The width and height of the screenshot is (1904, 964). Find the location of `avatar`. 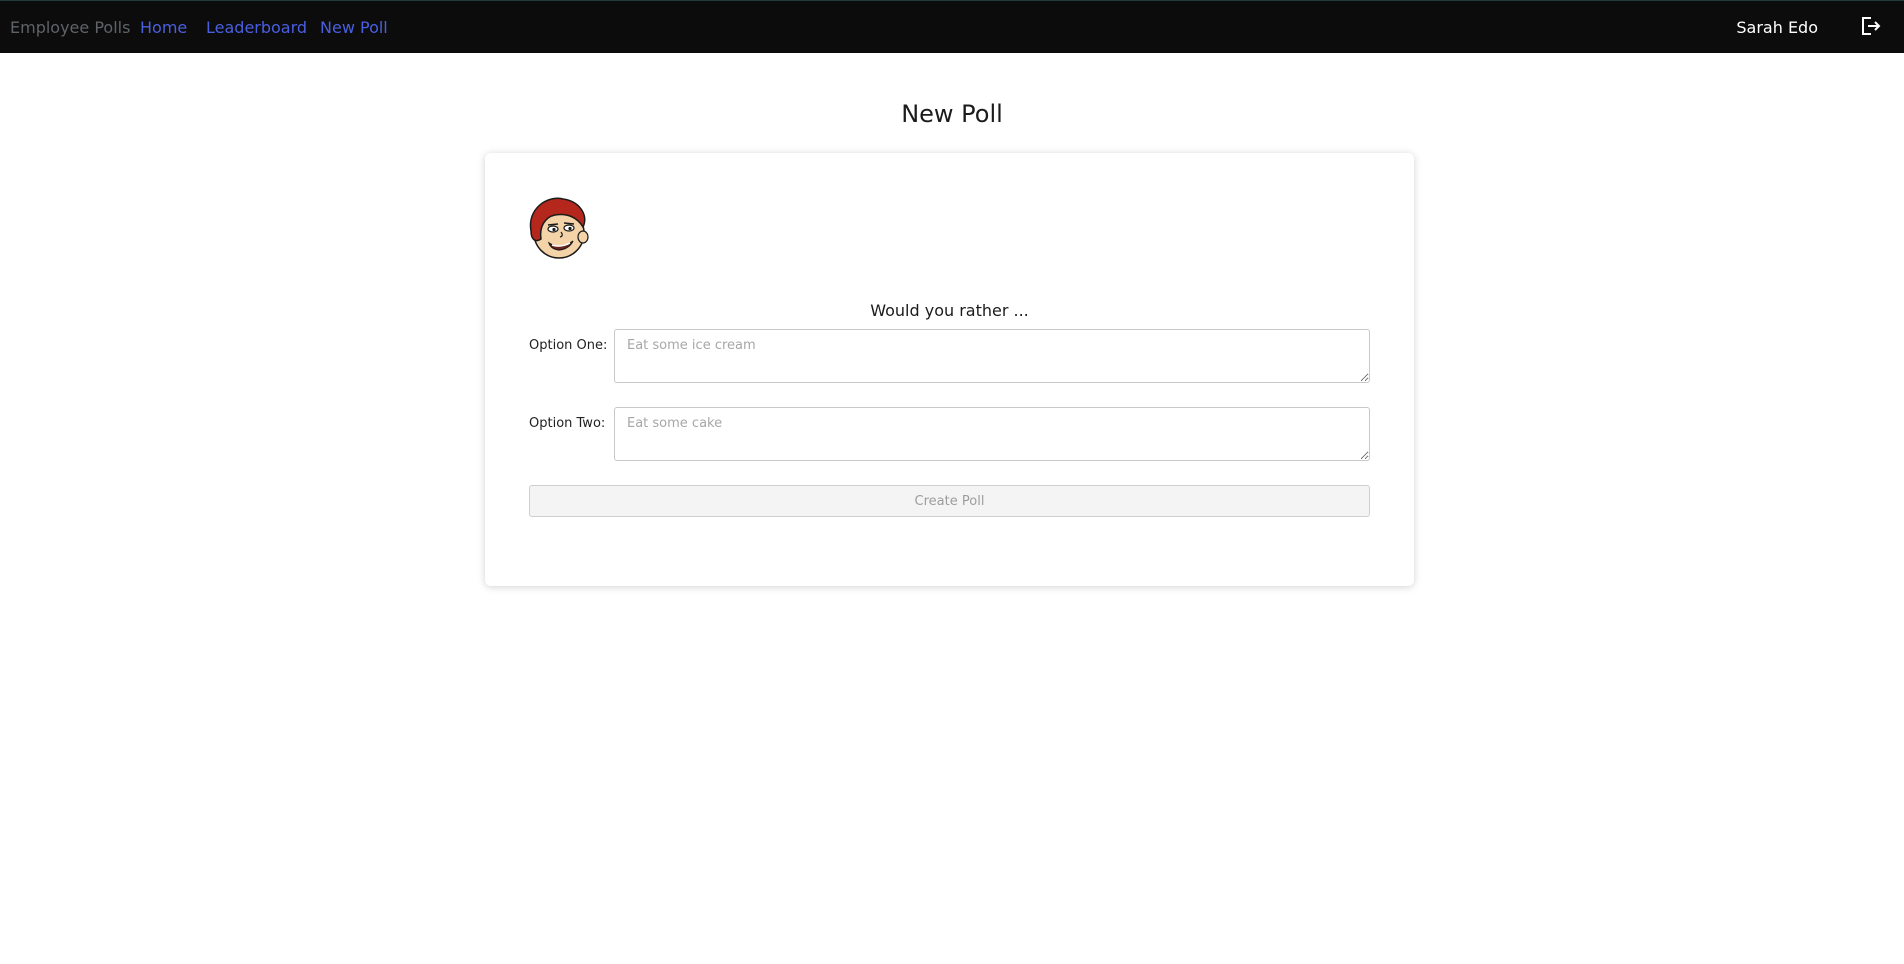

avatar is located at coordinates (559, 228).